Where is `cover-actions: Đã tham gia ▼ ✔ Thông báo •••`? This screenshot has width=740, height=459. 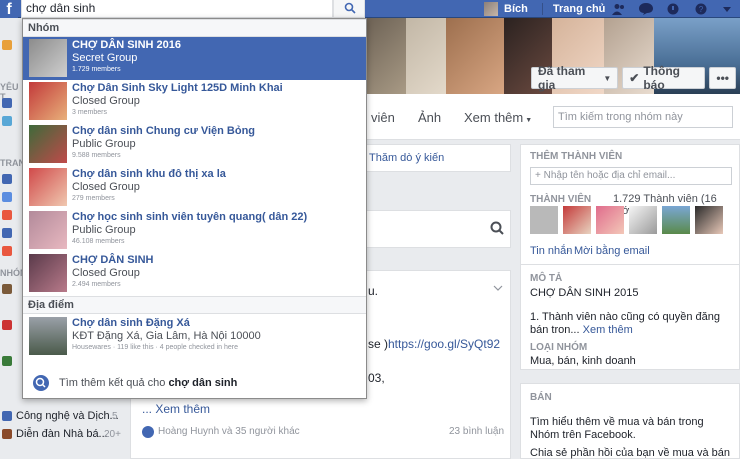
cover-actions: Đã tham gia ▼ ✔ Thông báo ••• is located at coordinates (635, 78).